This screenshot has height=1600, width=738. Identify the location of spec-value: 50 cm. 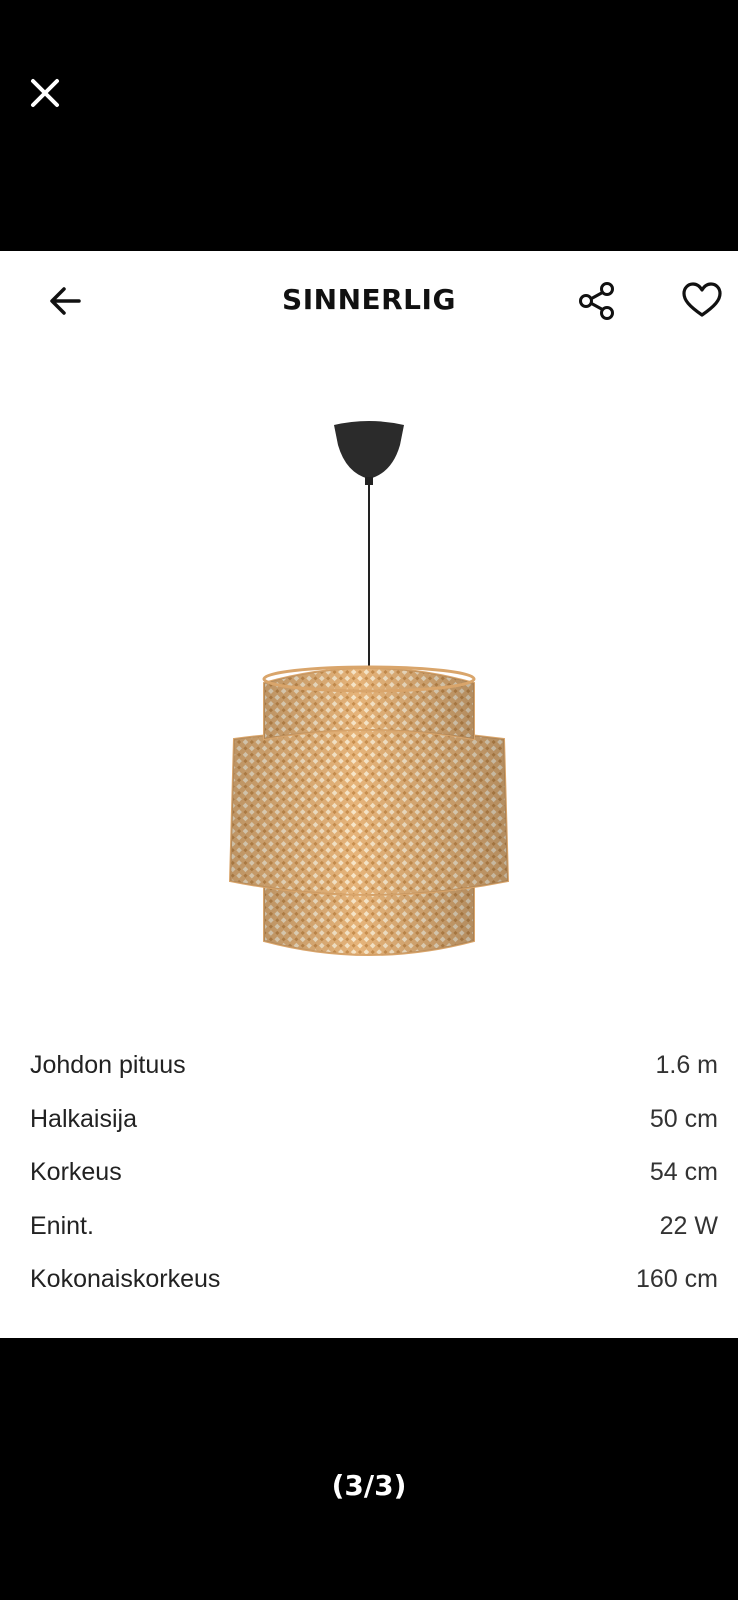
(683, 1118).